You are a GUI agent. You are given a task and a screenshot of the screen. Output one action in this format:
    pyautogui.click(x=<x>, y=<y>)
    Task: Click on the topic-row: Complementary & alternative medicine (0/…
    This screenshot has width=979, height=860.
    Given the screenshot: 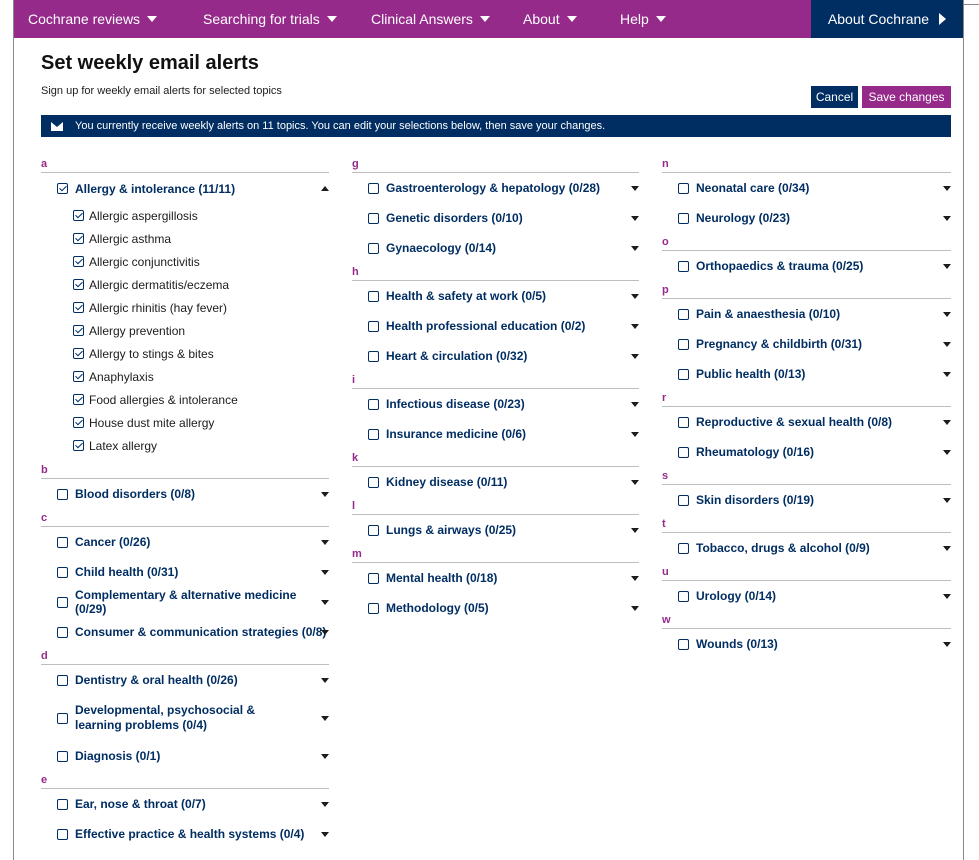 What is the action you would take?
    pyautogui.click(x=185, y=602)
    